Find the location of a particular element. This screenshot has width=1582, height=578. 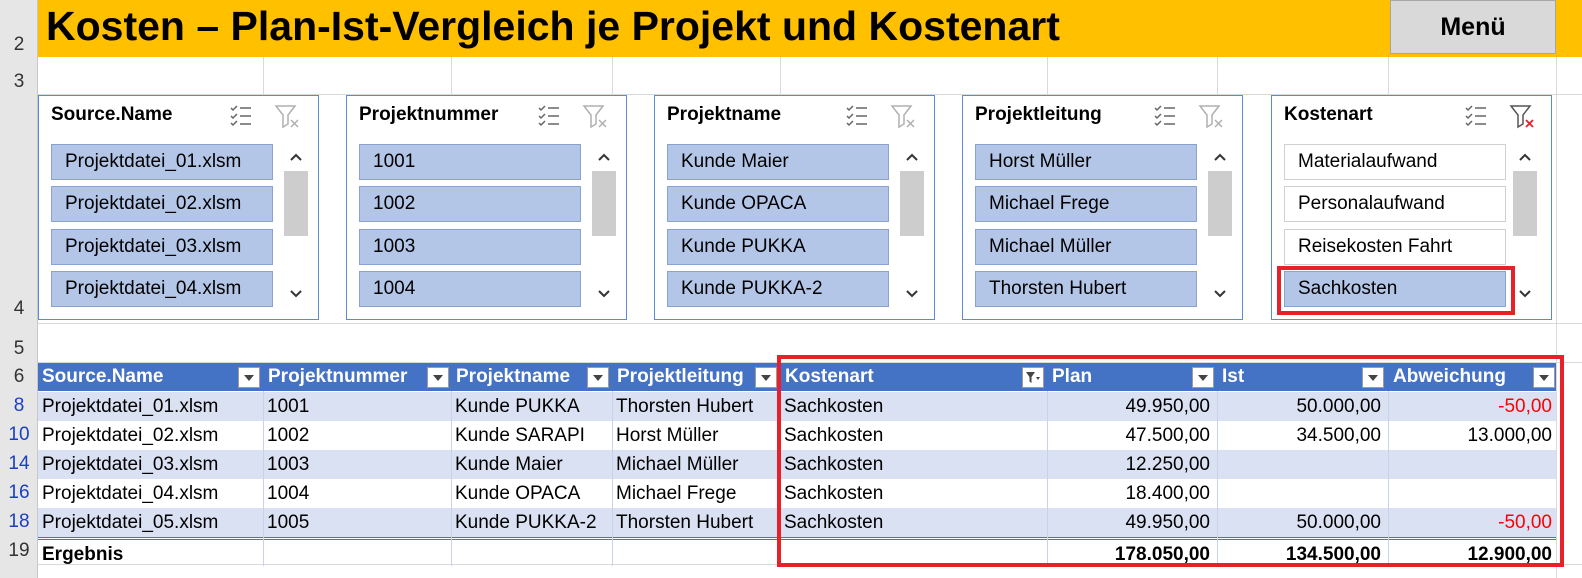

cell-projektnummer: 1005 is located at coordinates (288, 522).